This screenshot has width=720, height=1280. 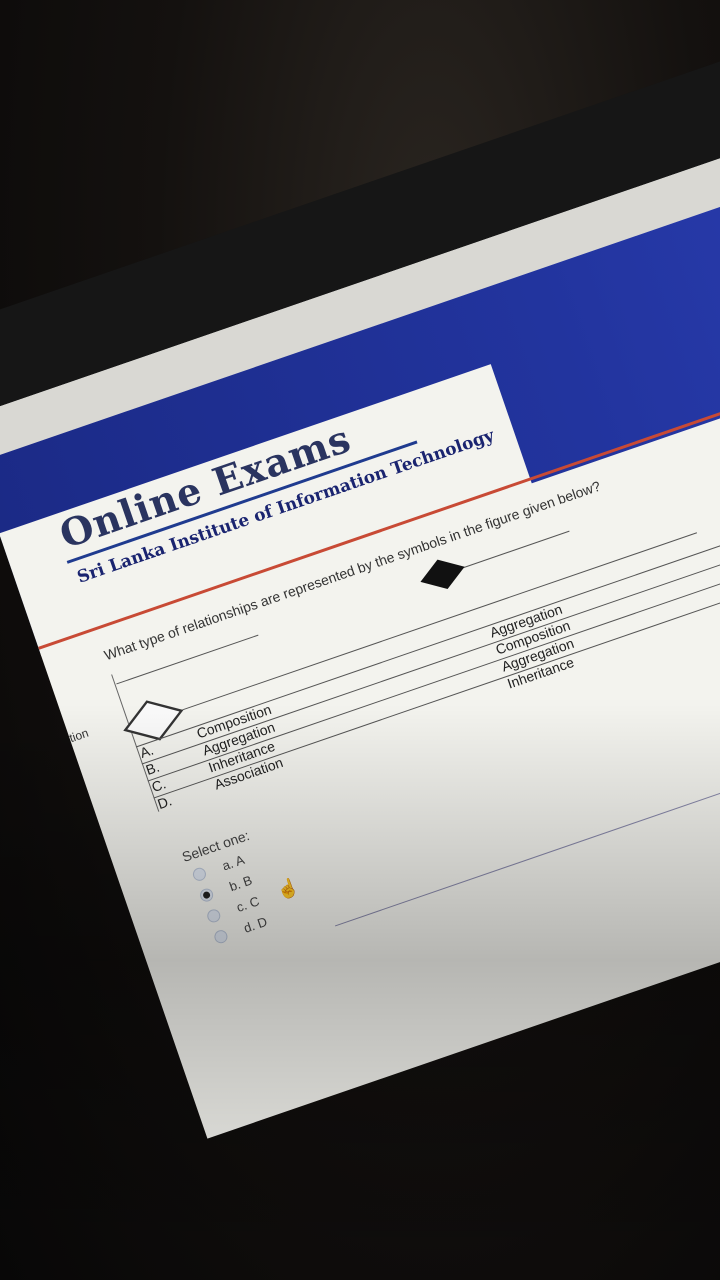 I want to click on answer-option-label: a. A, so click(x=233, y=862).